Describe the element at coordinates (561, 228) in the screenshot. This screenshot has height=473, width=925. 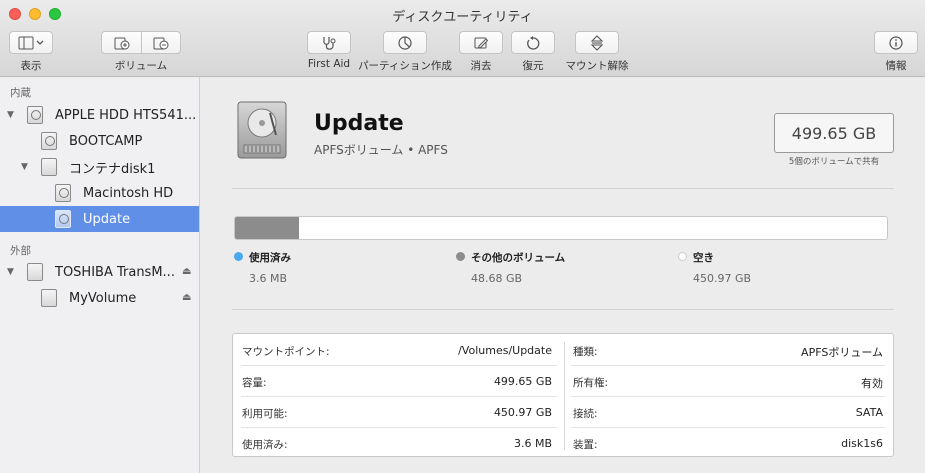
I see `usage-bar` at that location.